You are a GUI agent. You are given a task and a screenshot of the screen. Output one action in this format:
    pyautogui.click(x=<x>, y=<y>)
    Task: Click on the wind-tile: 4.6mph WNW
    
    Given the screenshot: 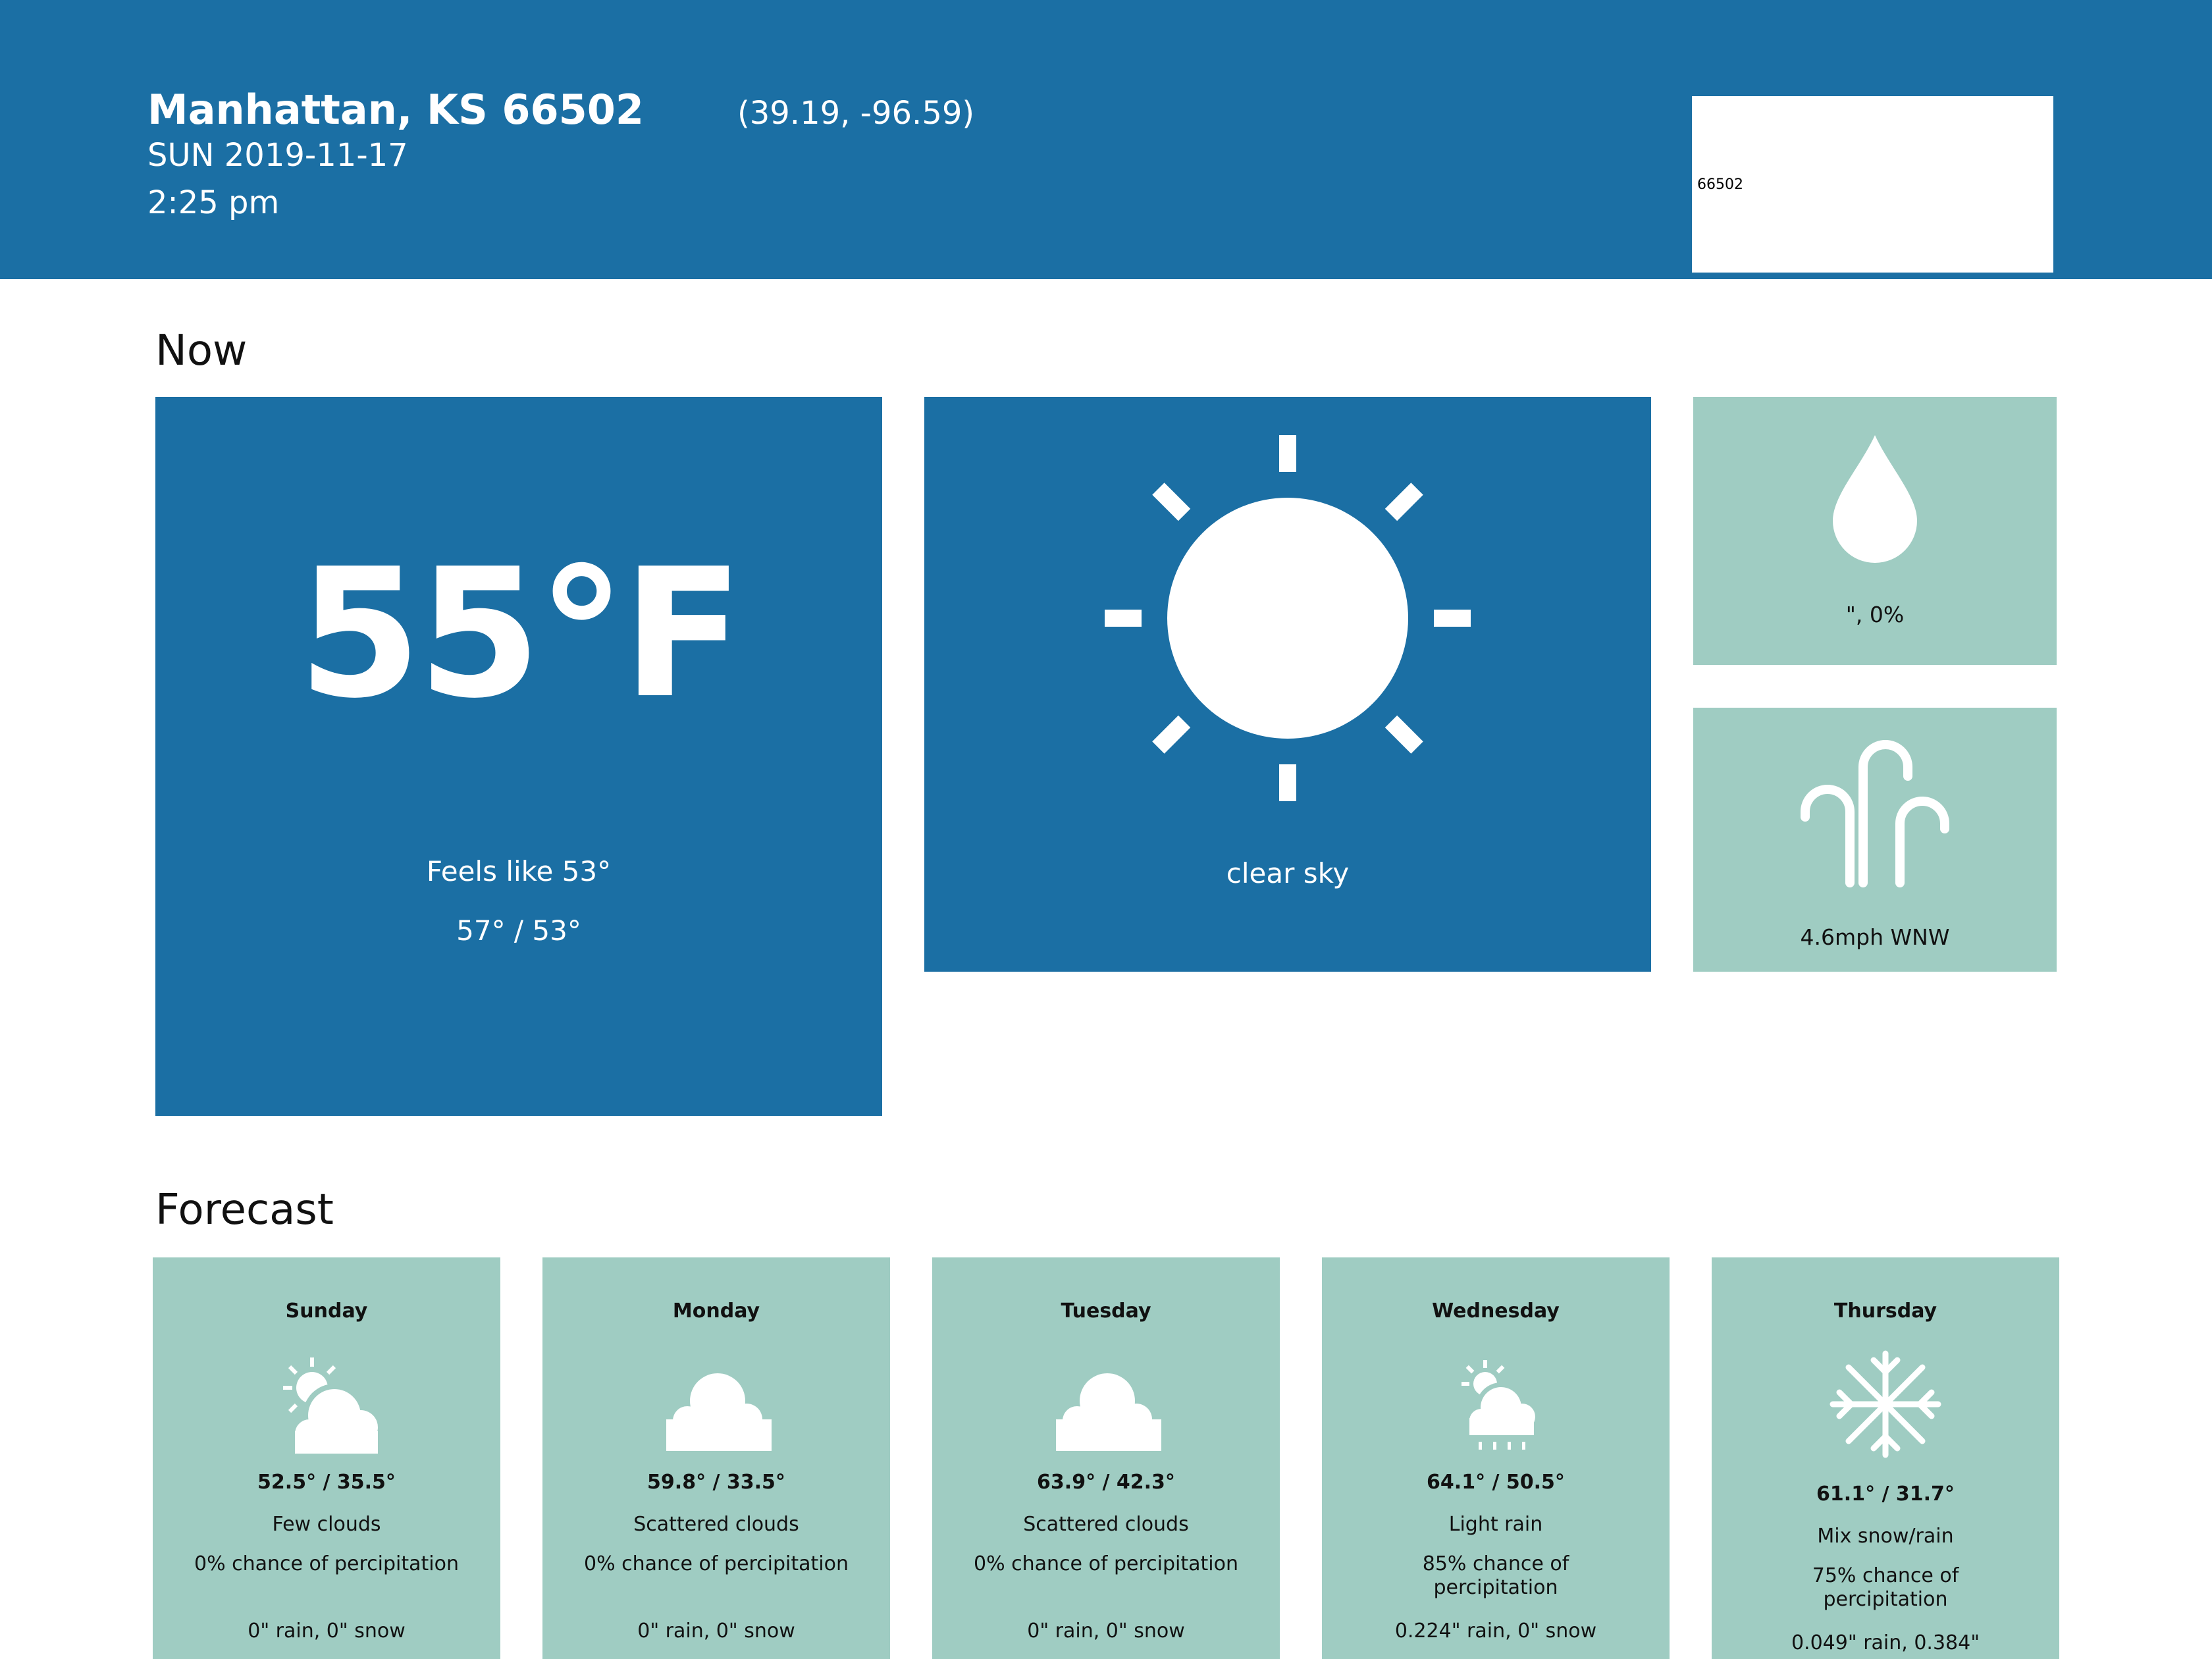 What is the action you would take?
    pyautogui.click(x=1875, y=840)
    